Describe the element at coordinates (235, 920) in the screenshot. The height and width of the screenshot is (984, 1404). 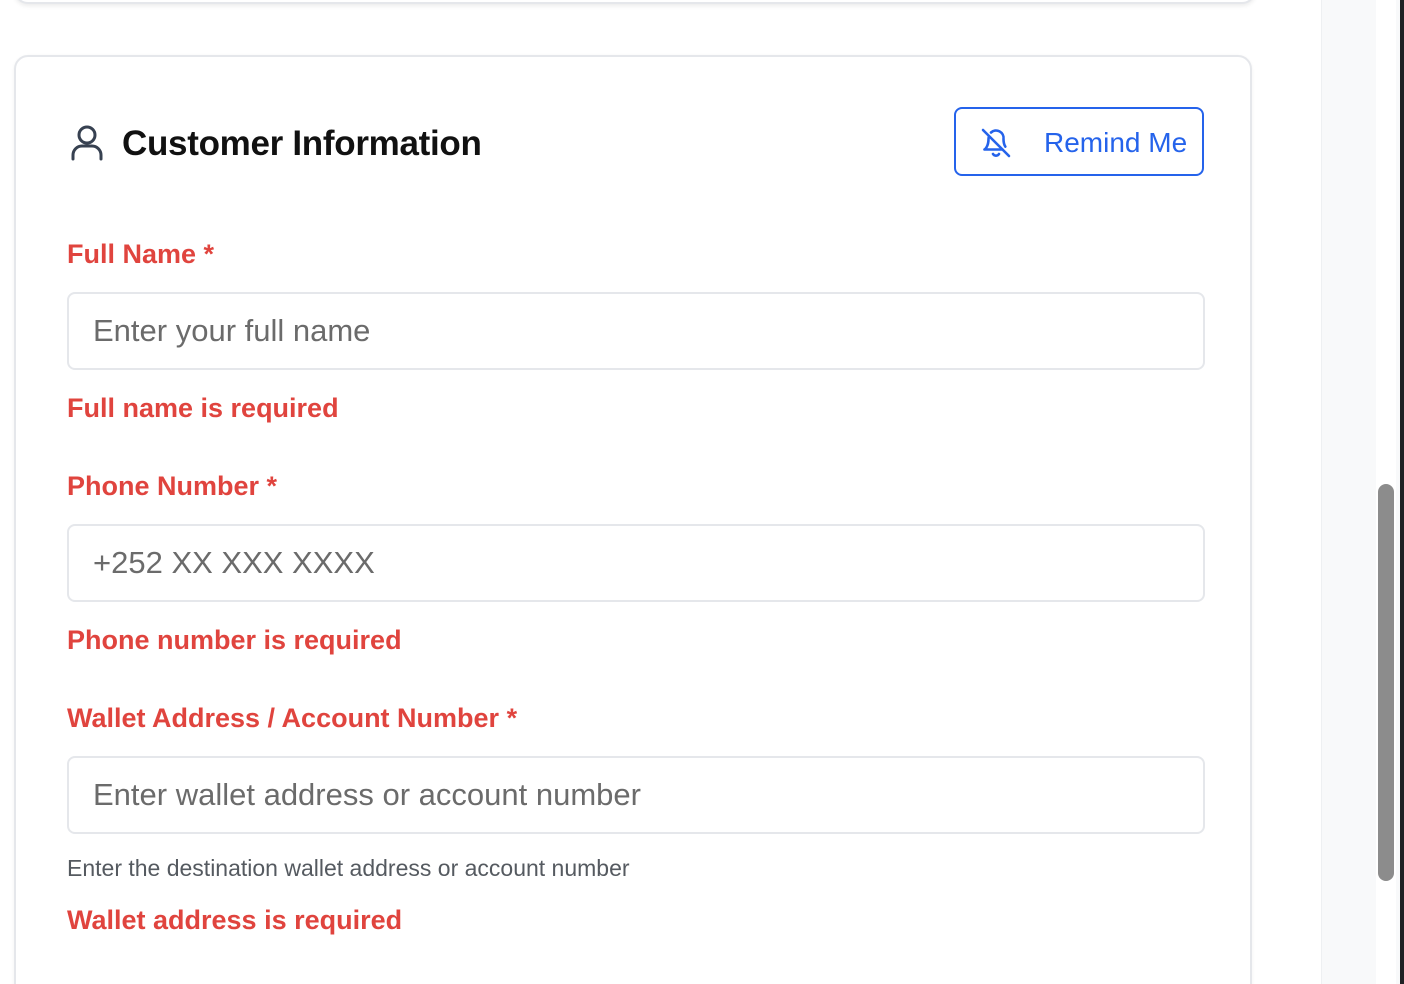
I see `wallet-address-error: Wallet address is required` at that location.